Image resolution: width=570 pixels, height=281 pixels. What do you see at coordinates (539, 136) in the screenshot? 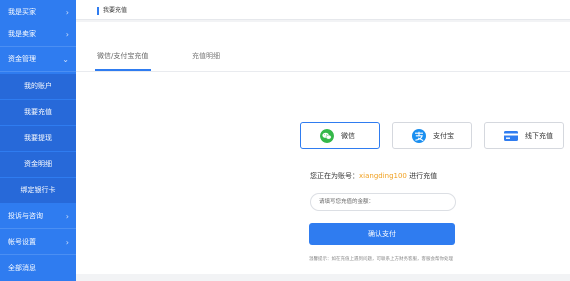
I see `pay-method-label: 线下充值` at bounding box center [539, 136].